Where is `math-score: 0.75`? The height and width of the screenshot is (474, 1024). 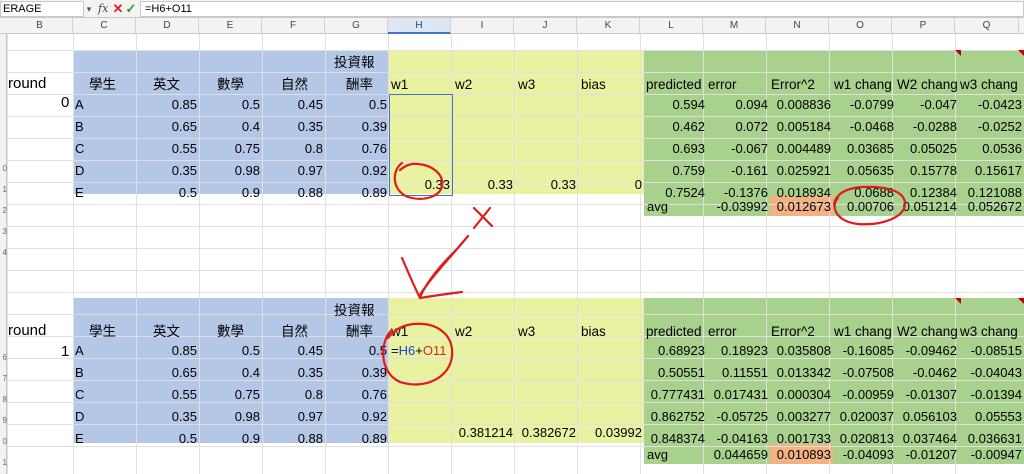 math-score: 0.75 is located at coordinates (230, 149).